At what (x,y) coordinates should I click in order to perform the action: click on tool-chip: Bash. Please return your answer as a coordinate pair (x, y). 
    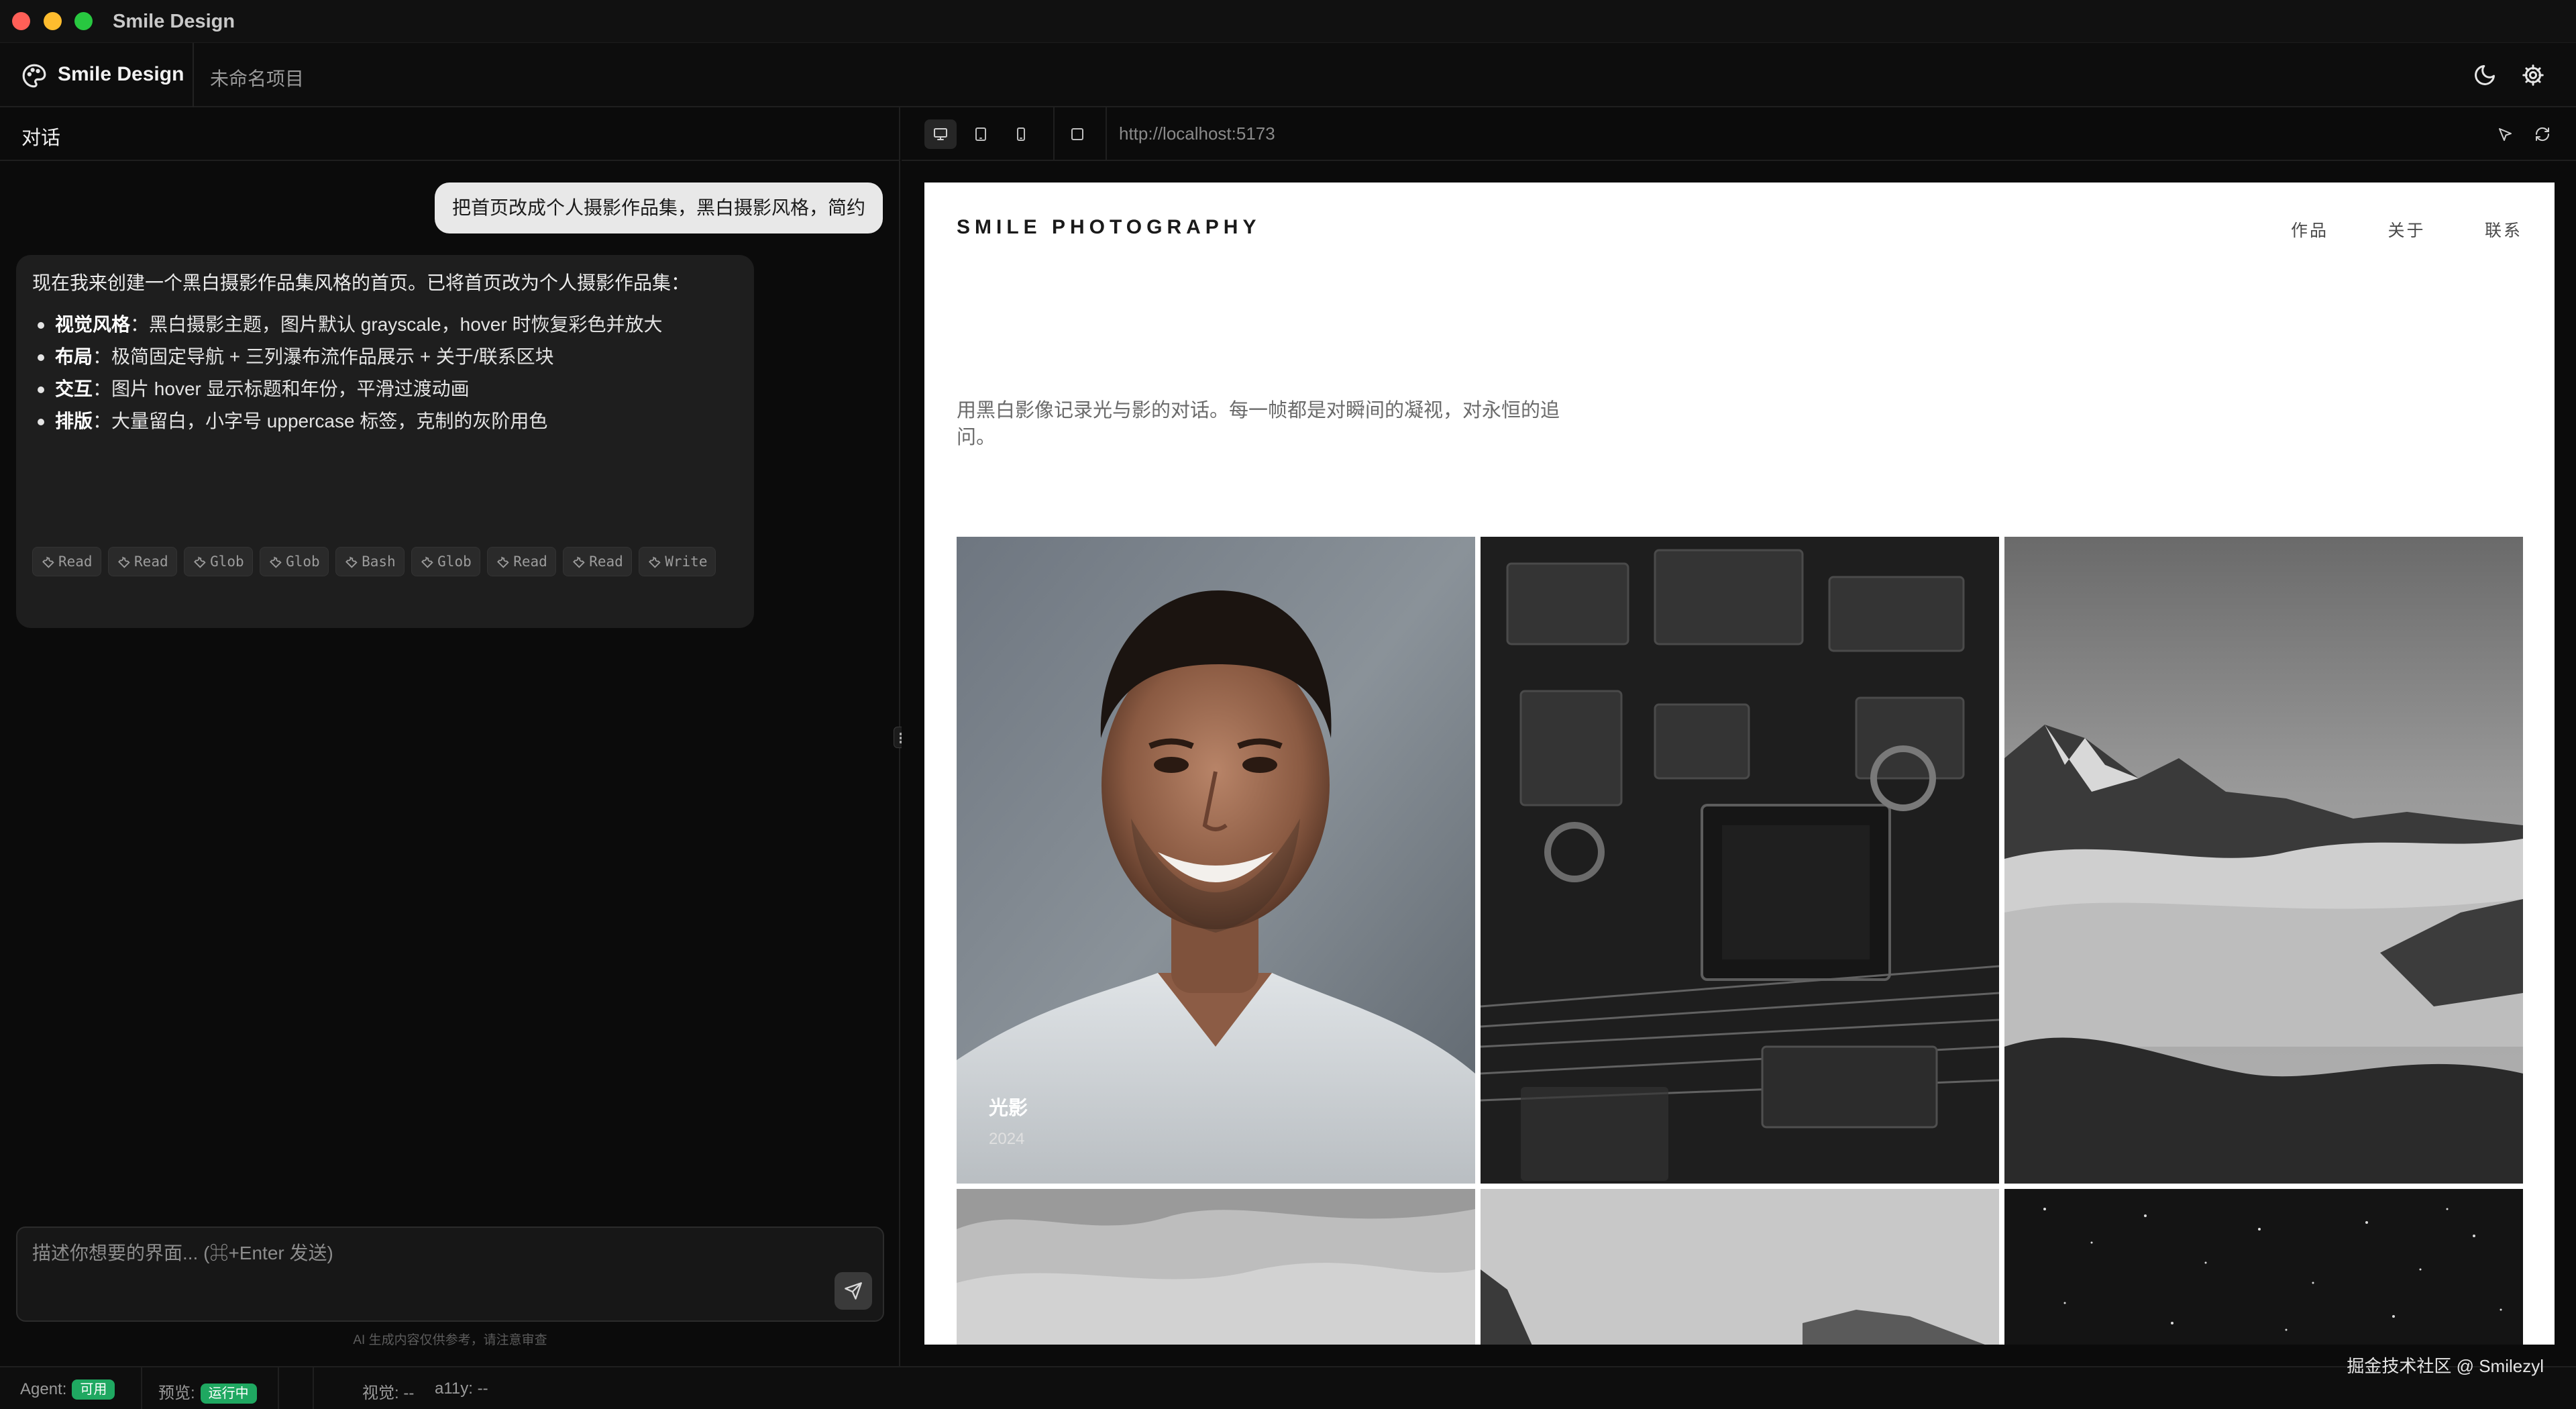
    Looking at the image, I should click on (370, 561).